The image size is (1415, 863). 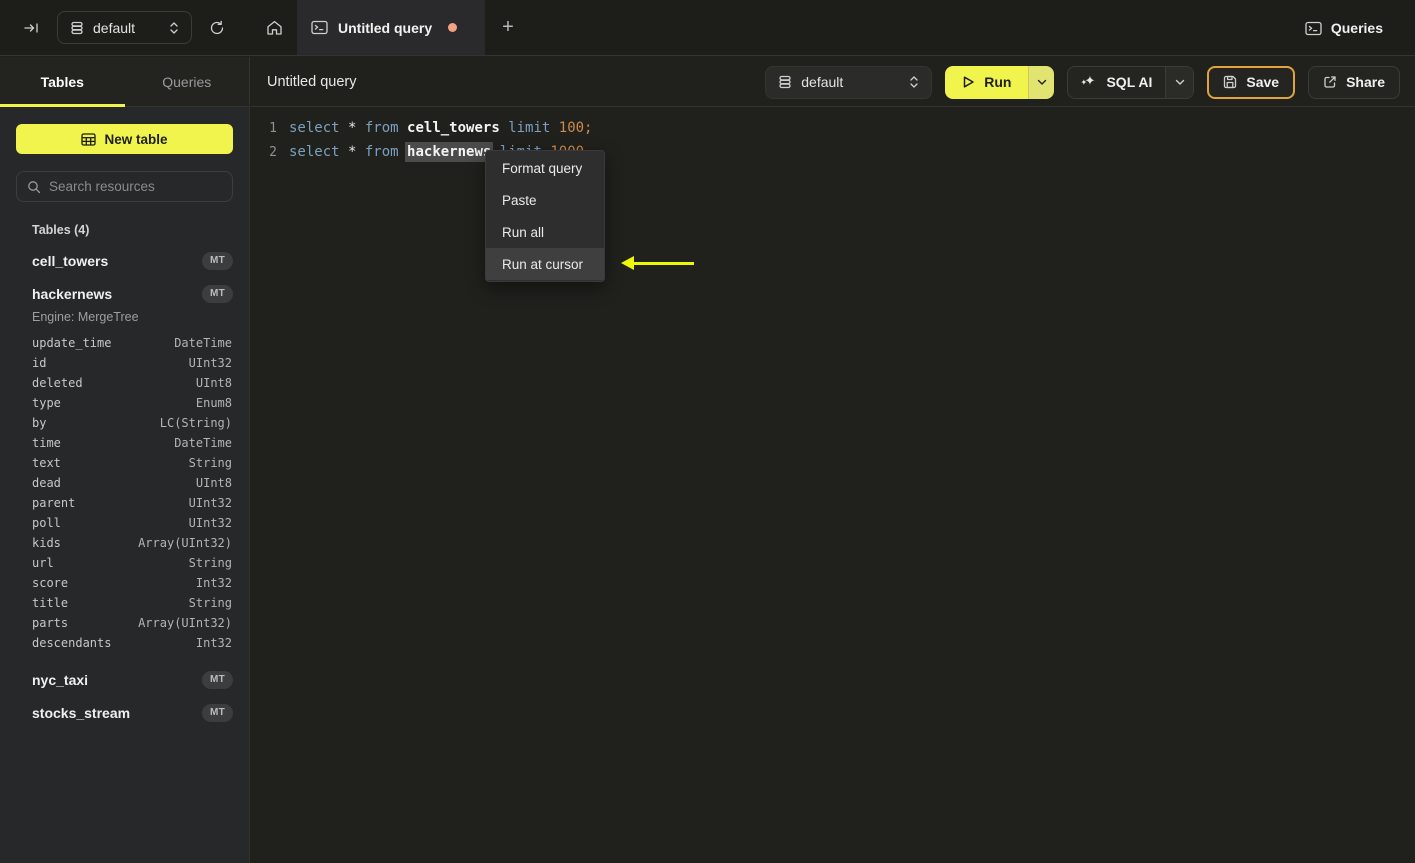 I want to click on search-input, so click(x=137, y=186).